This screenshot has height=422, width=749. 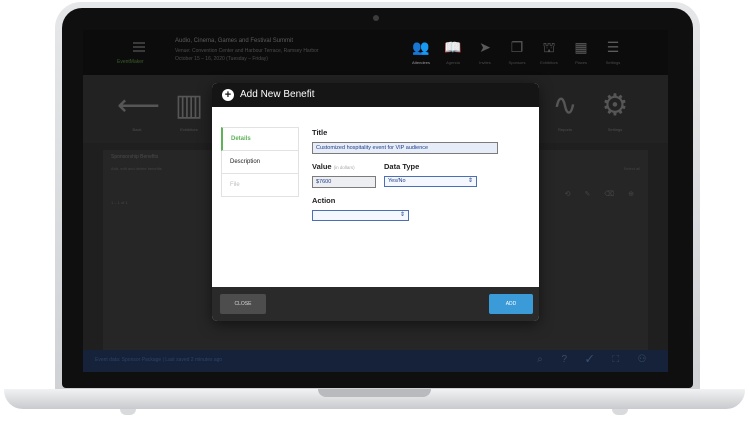 I want to click on modal-tabs: Details Description File, so click(x=260, y=162).